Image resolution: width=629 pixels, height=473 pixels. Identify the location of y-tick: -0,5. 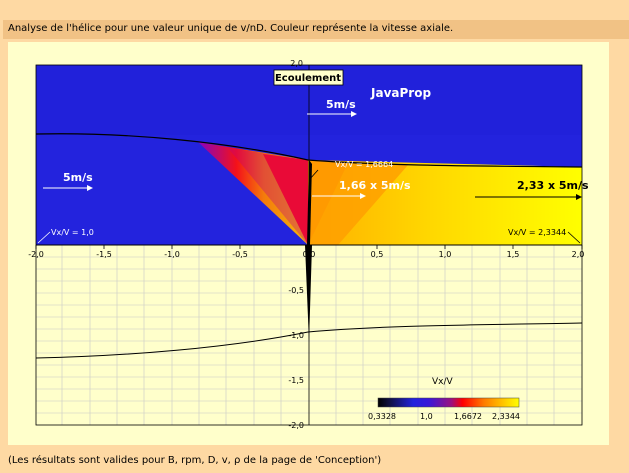
(296, 290).